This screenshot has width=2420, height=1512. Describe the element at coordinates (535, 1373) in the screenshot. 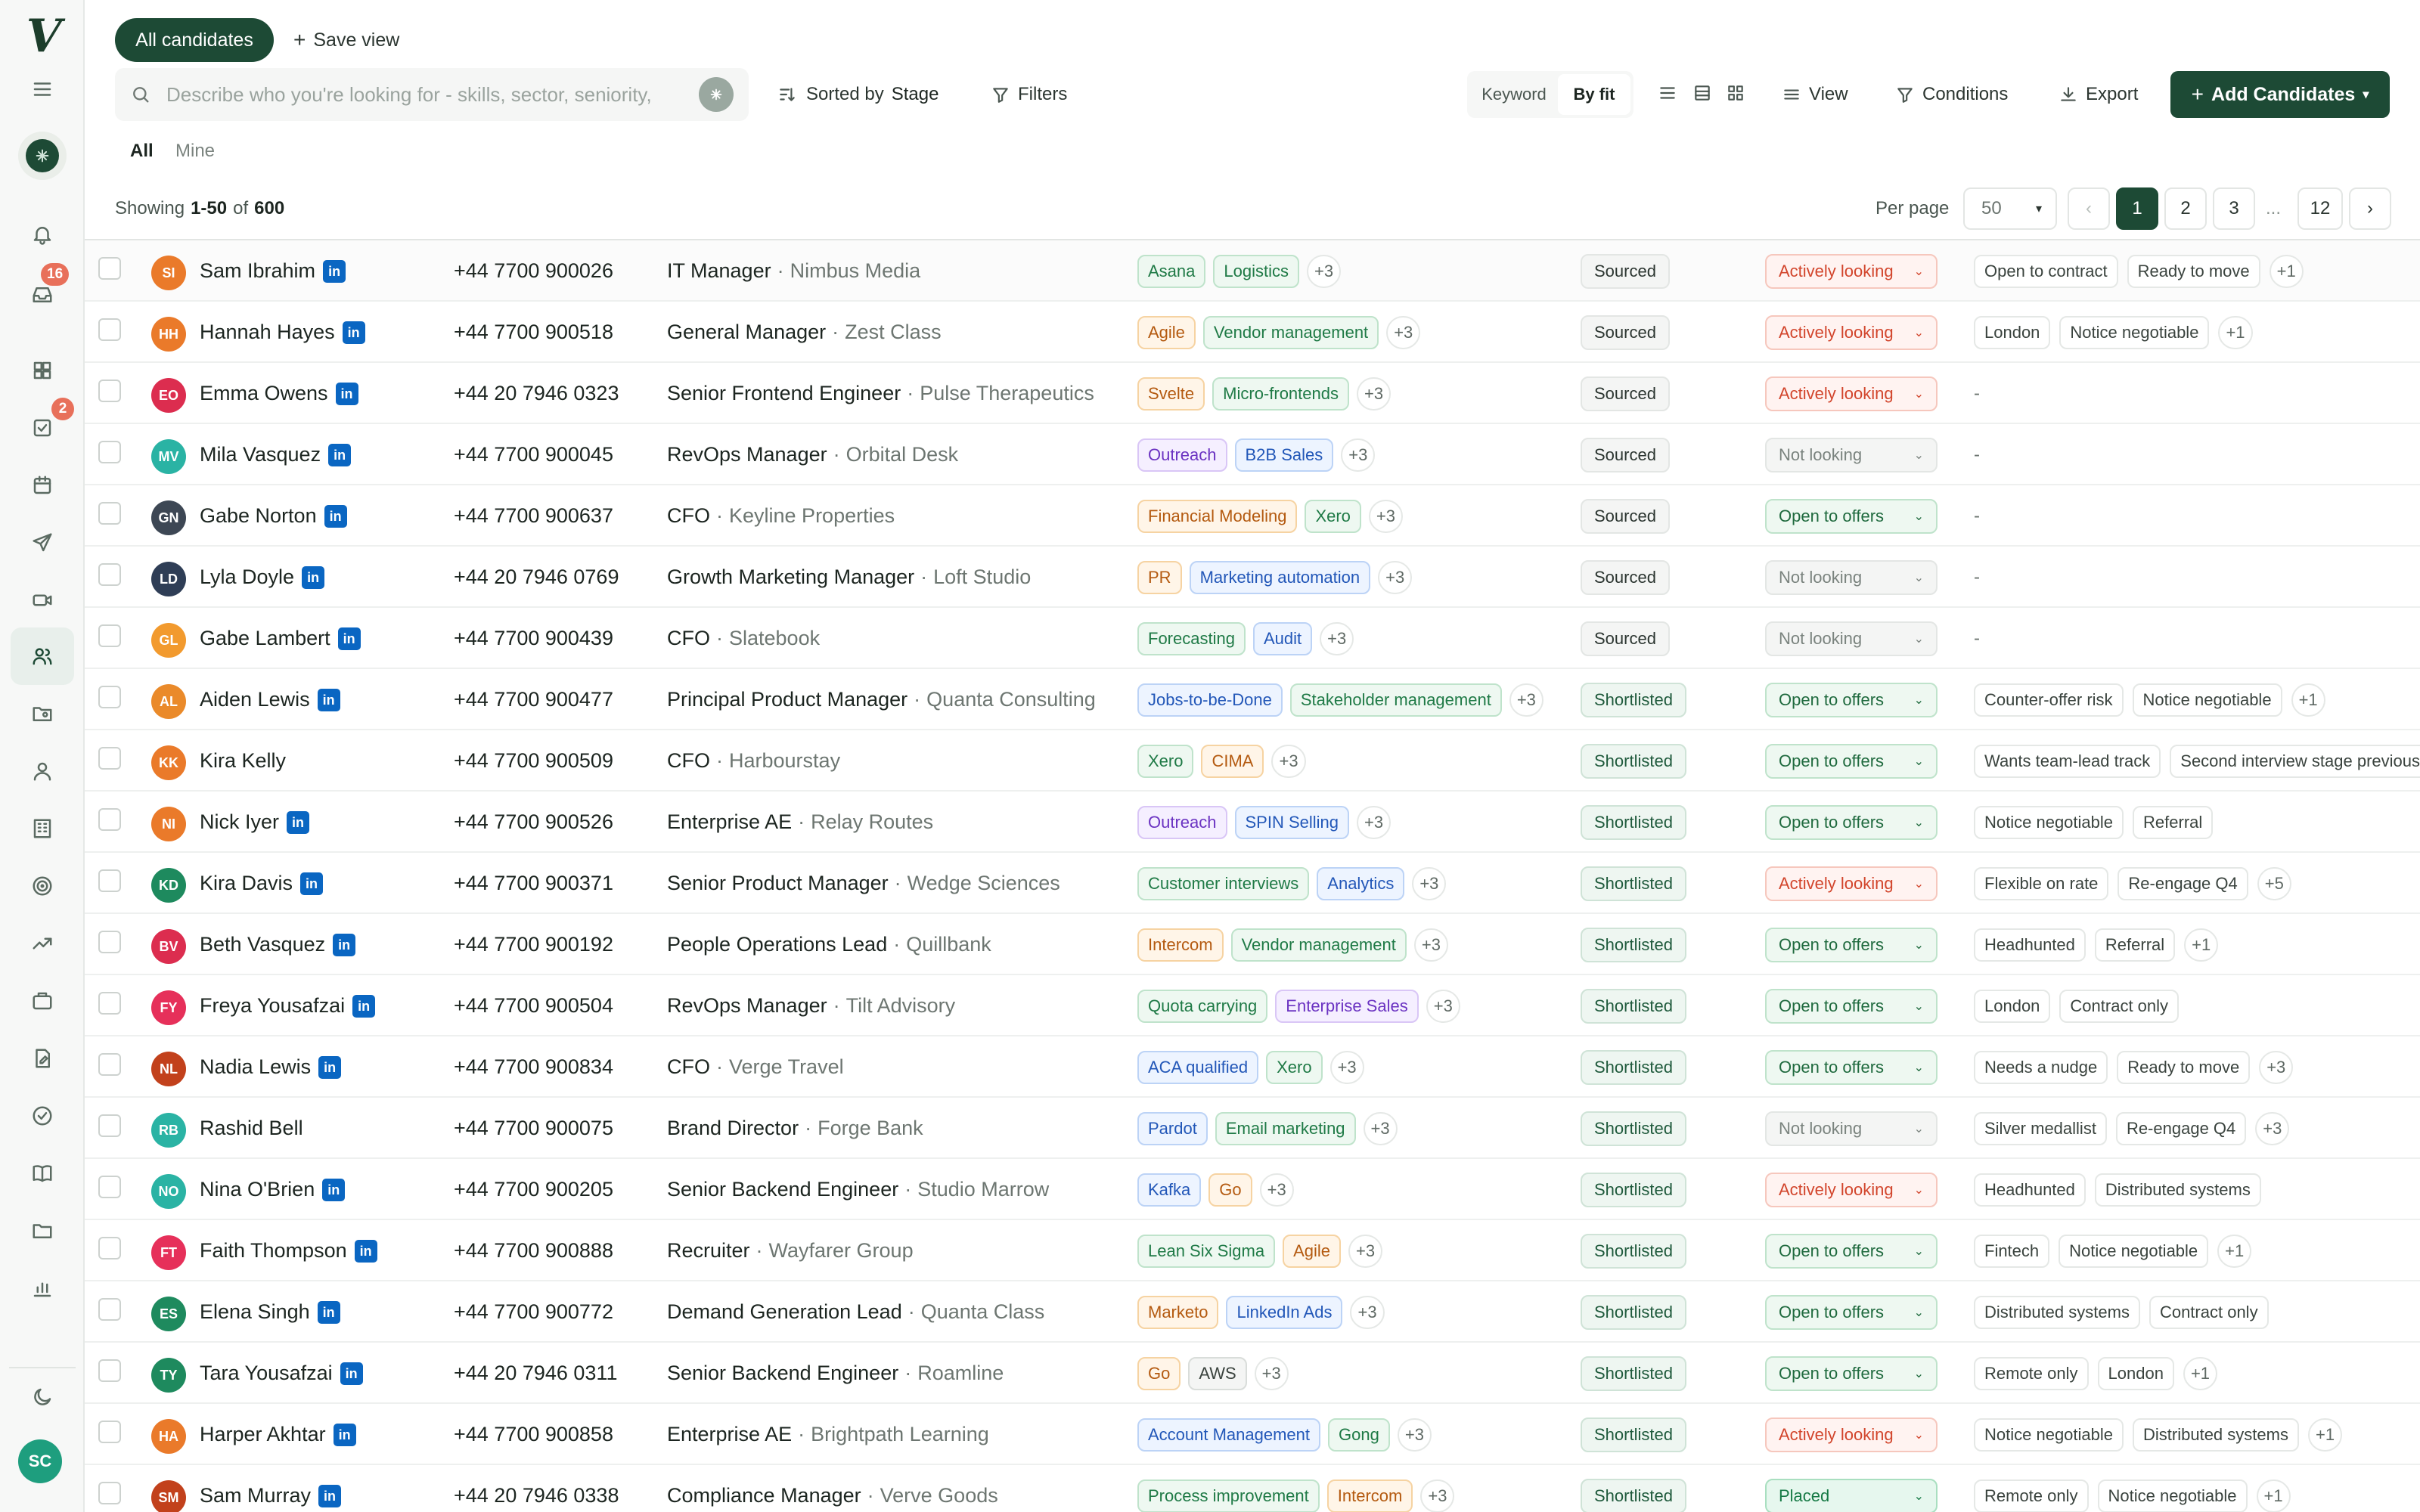

I see `phone-number: +44 20 7946 0311` at that location.